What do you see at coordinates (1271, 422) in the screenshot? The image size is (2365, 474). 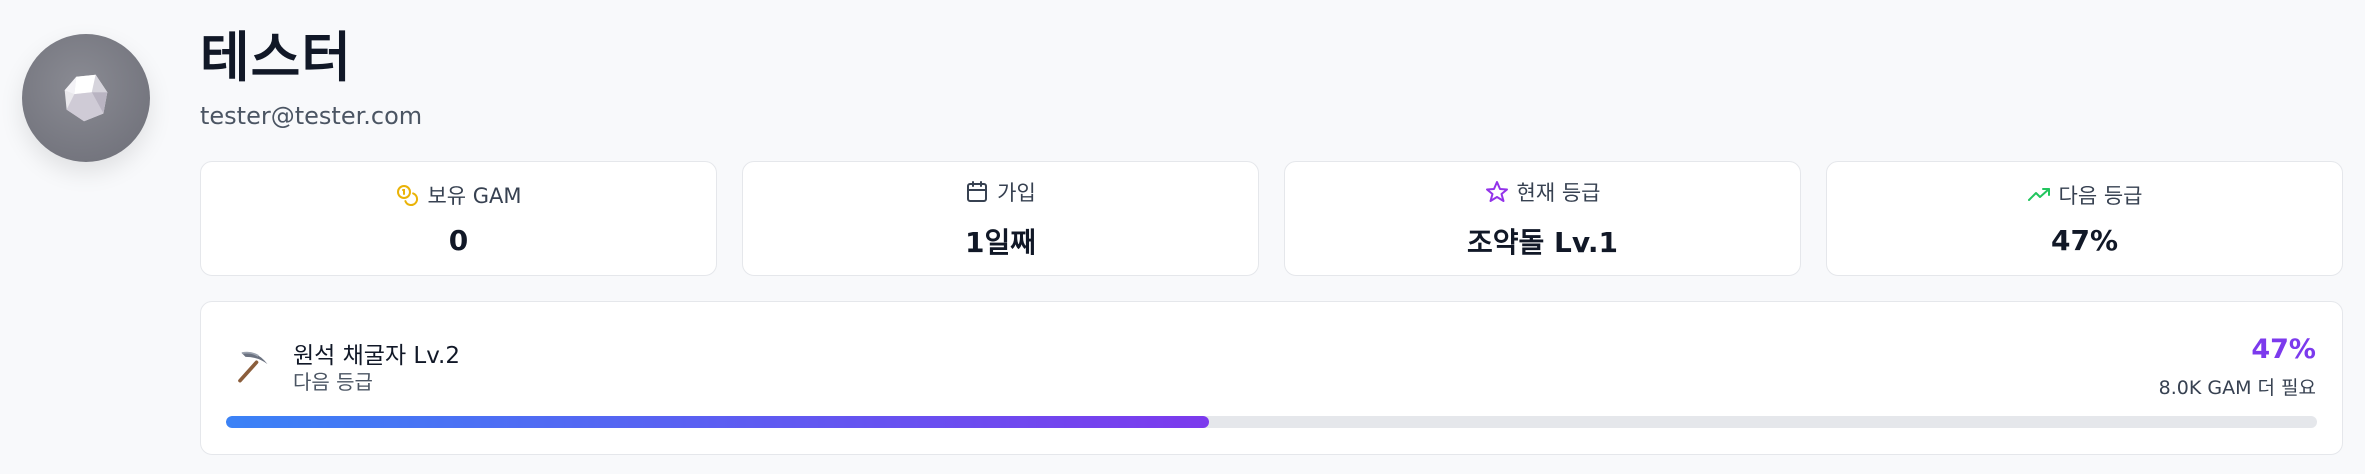 I see `progress-bar-track` at bounding box center [1271, 422].